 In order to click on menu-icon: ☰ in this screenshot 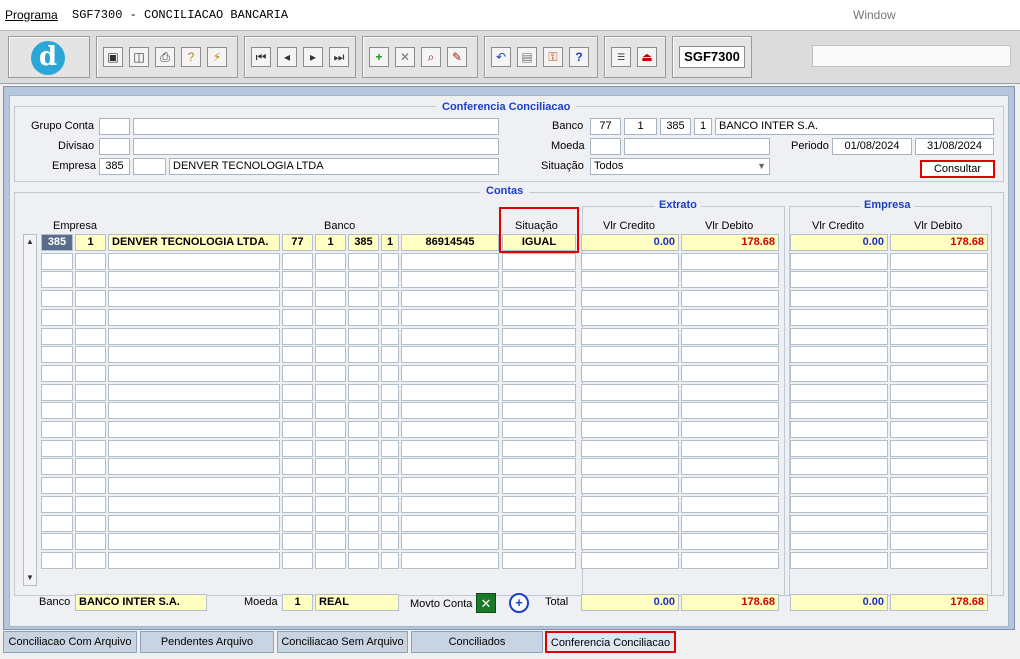, I will do `click(621, 57)`.